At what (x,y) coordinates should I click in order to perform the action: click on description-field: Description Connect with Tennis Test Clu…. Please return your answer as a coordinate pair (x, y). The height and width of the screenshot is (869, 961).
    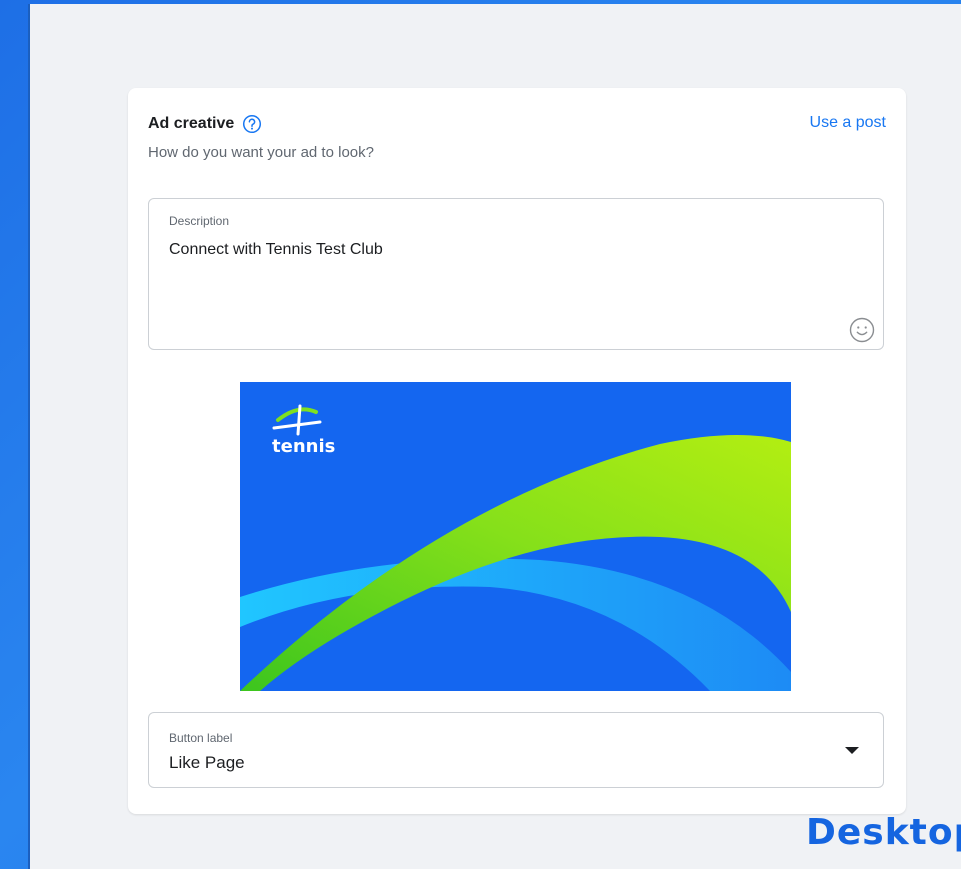
    Looking at the image, I should click on (516, 274).